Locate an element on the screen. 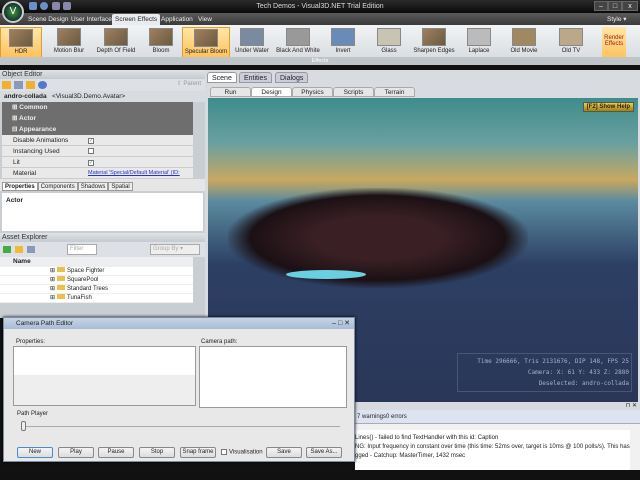 This screenshot has height=480, width=640. redo-icon is located at coordinates (67, 6).